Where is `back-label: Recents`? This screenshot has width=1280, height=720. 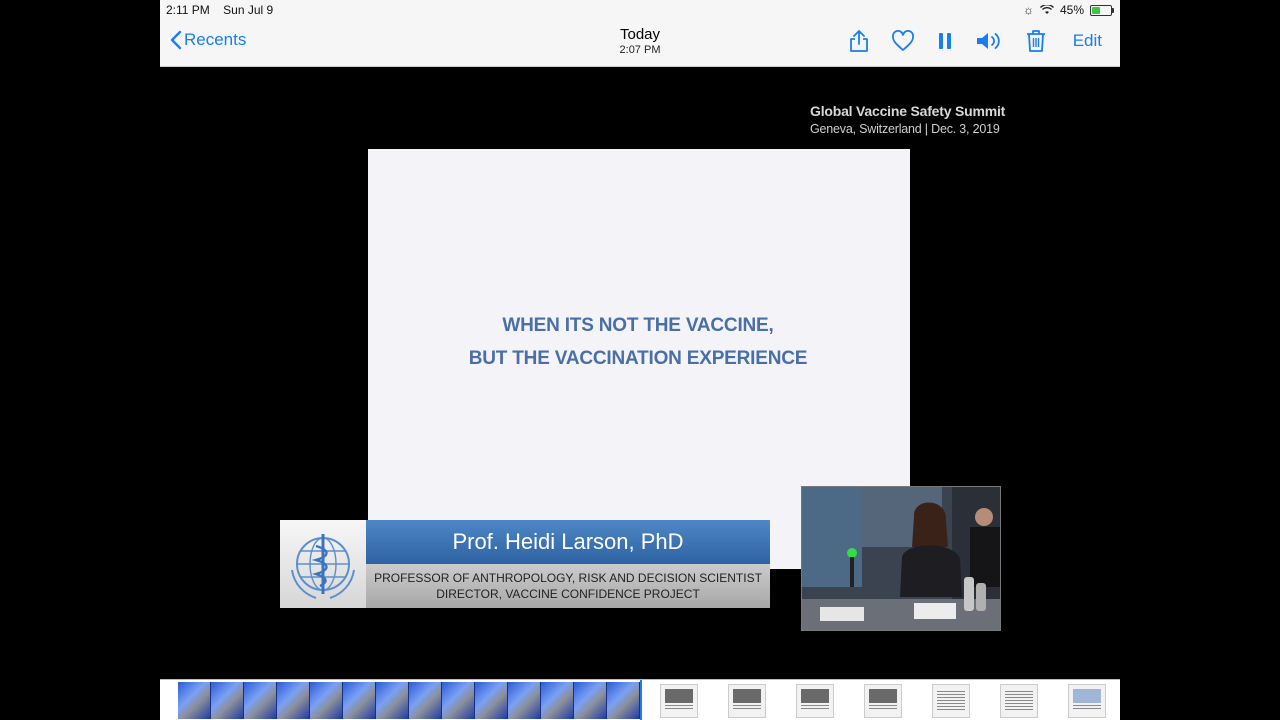
back-label: Recents is located at coordinates (215, 39).